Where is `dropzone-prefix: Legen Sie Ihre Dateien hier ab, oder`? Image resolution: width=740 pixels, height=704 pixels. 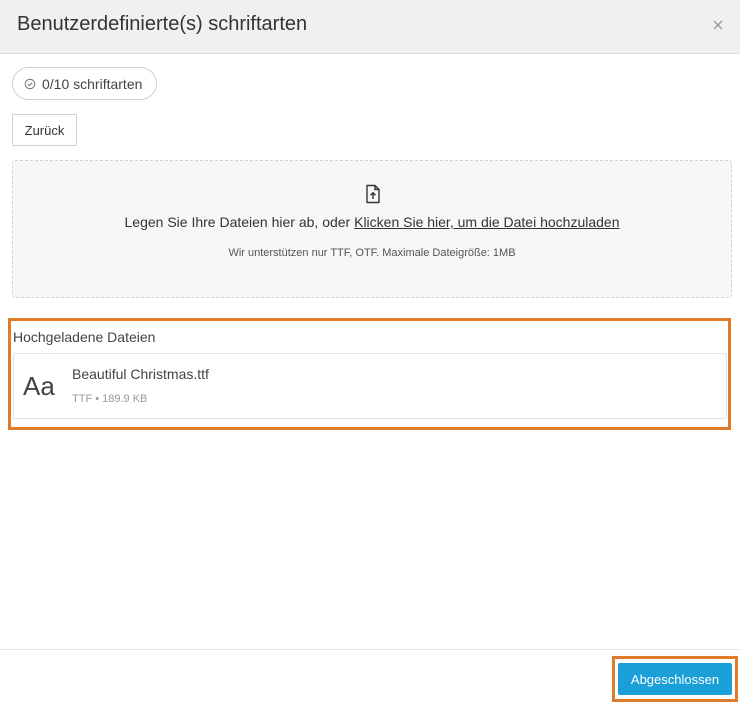 dropzone-prefix: Legen Sie Ihre Dateien hier ab, oder is located at coordinates (239, 222).